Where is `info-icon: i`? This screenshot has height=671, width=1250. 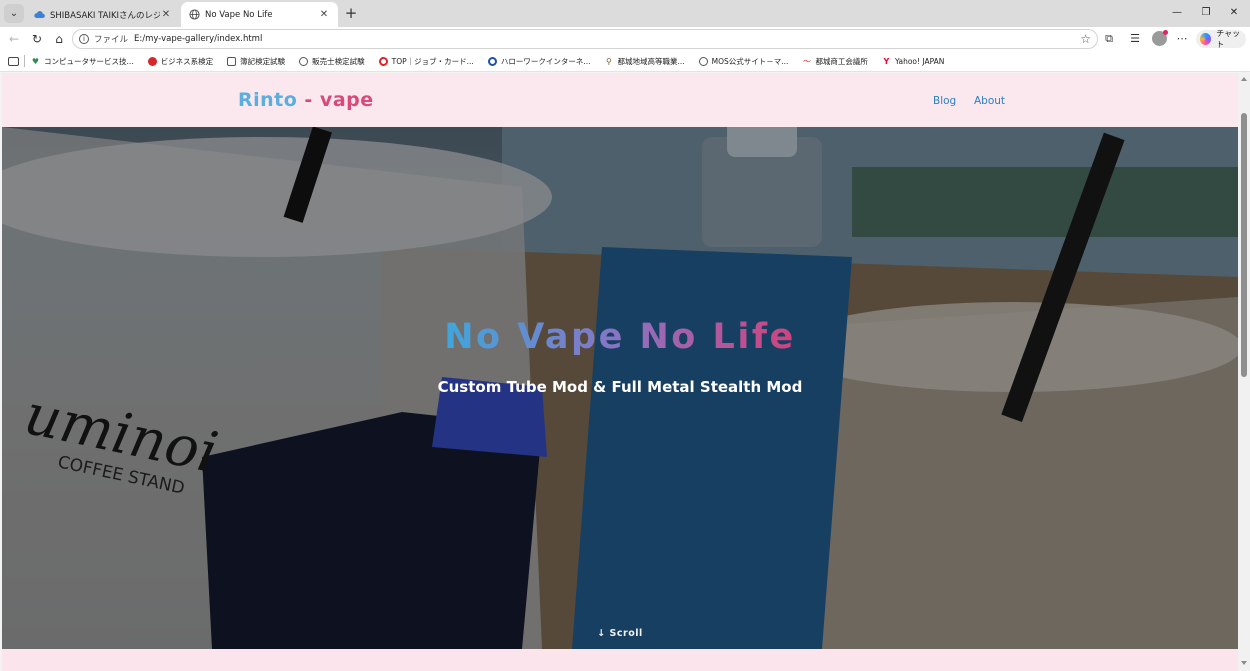
info-icon: i is located at coordinates (84, 39).